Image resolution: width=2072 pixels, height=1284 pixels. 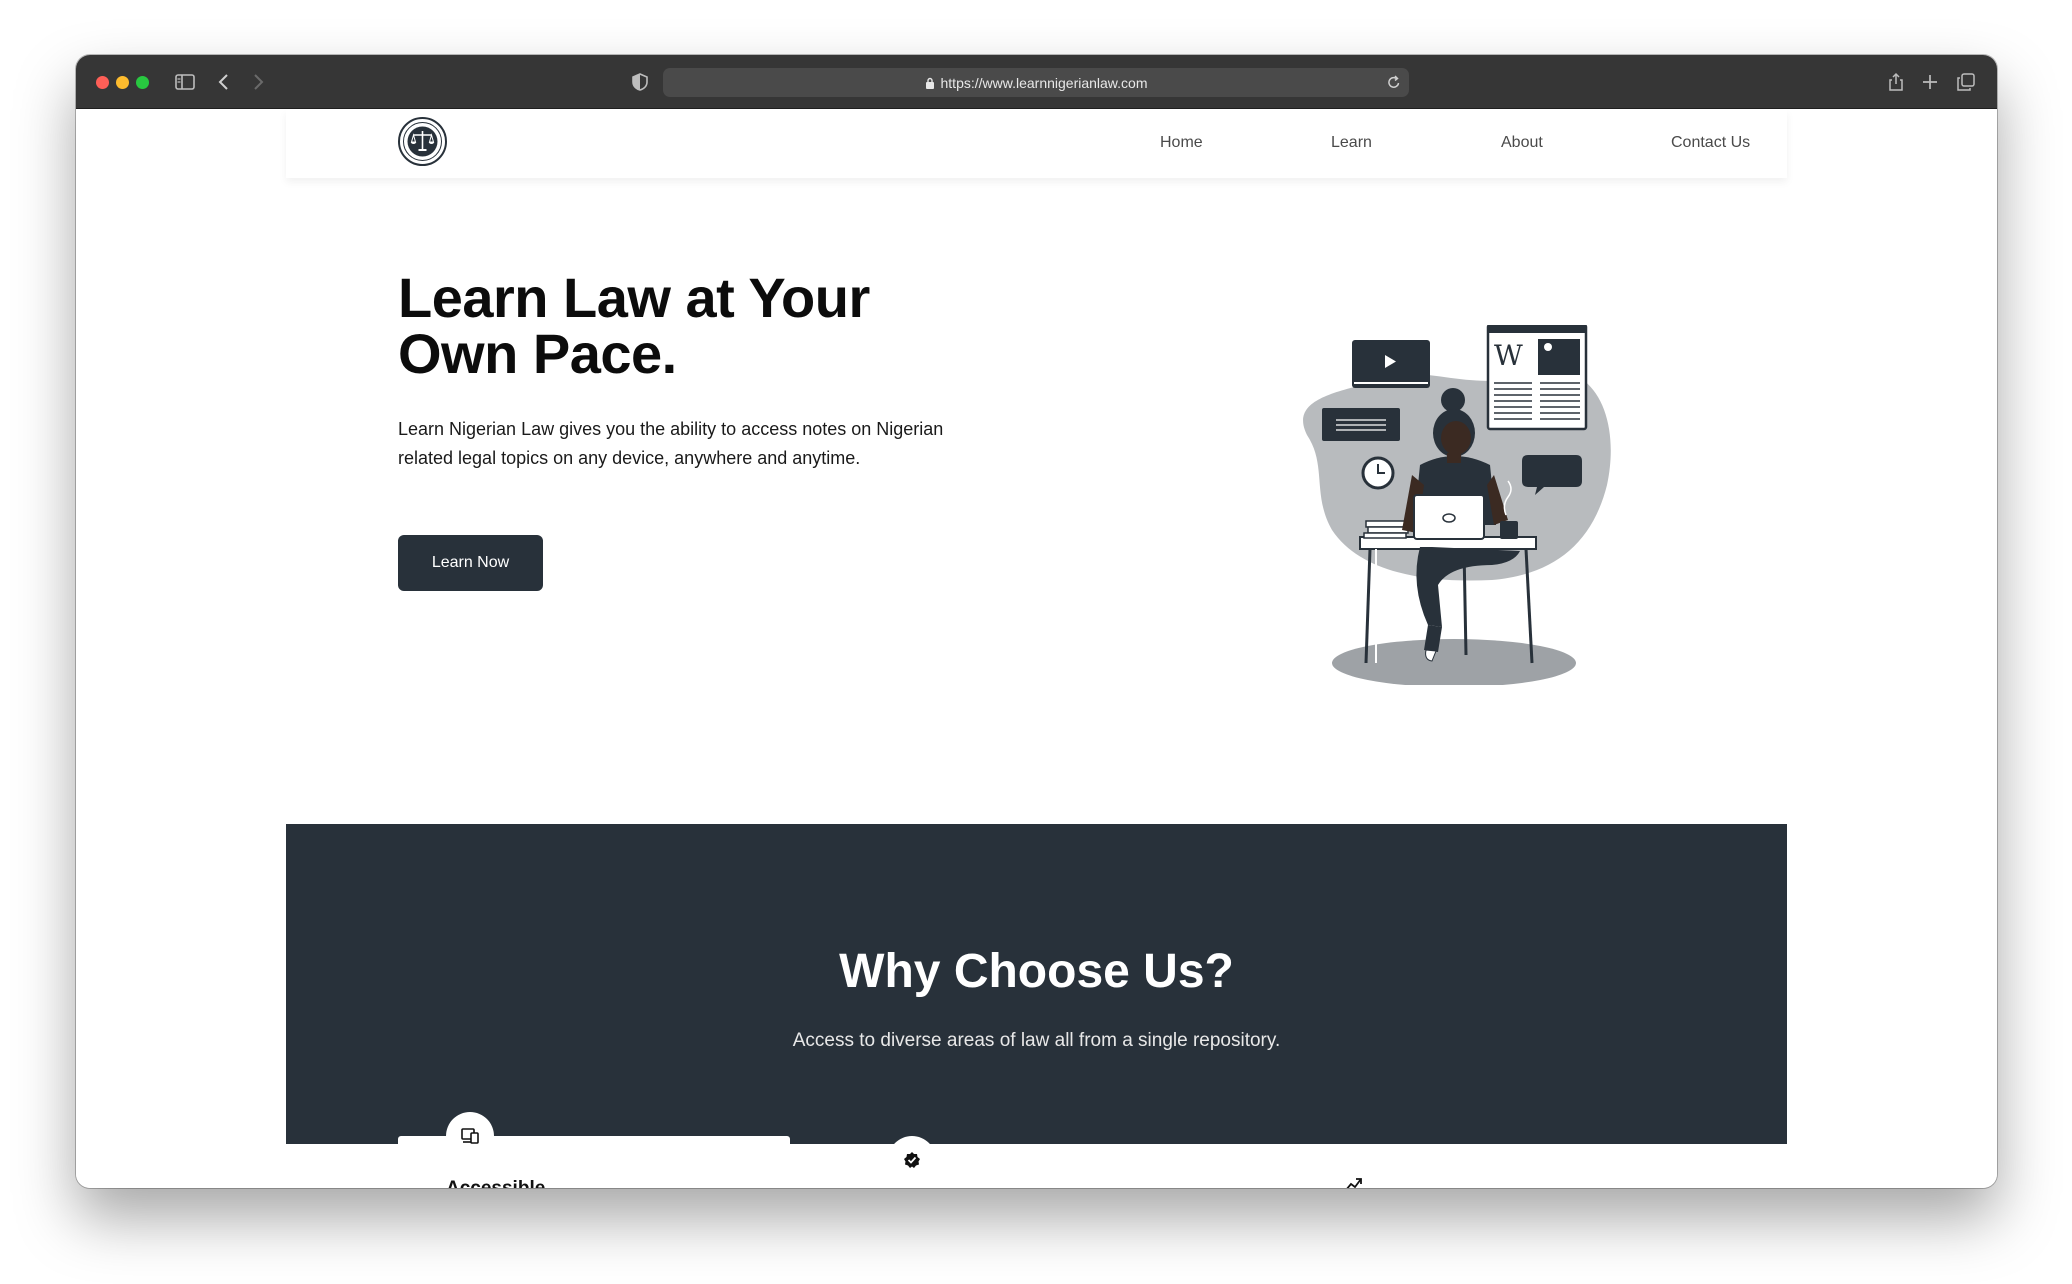 I want to click on tab-overview-icon, so click(x=1966, y=82).